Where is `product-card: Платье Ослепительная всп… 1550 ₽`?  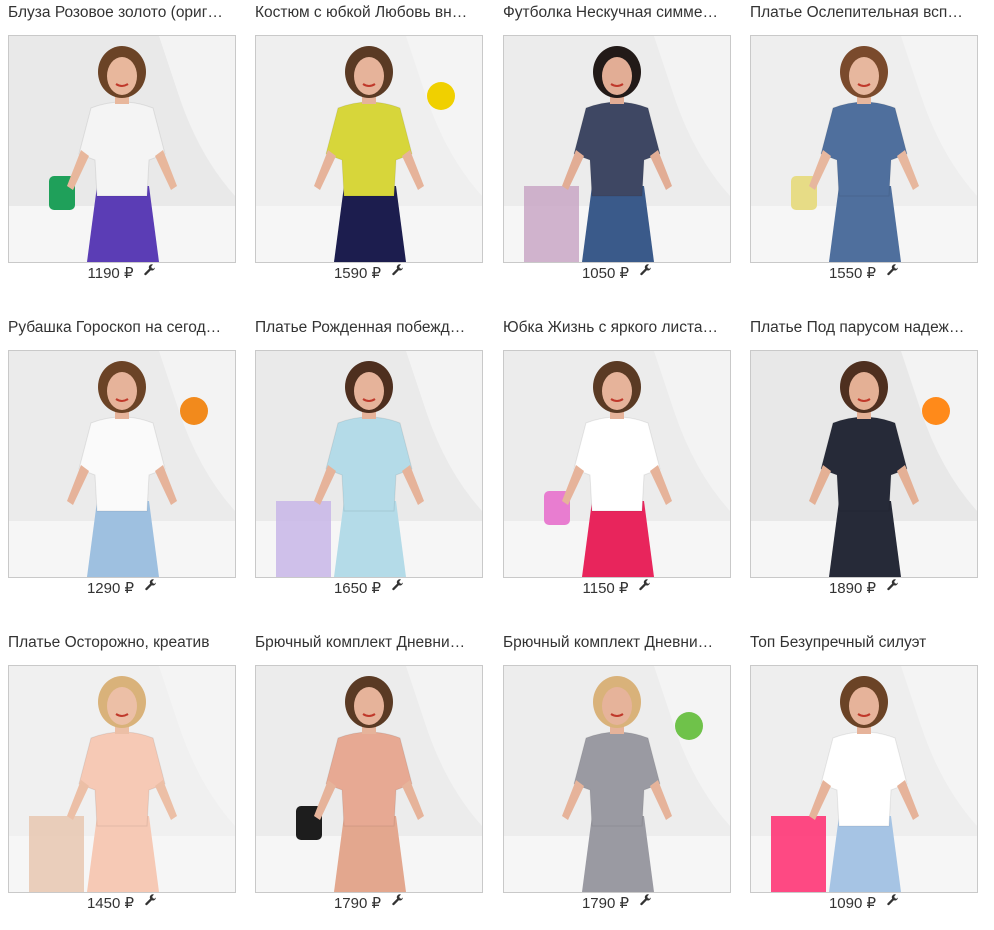
product-card: Платье Ослепительная всп… 1550 ₽ is located at coordinates (864, 150).